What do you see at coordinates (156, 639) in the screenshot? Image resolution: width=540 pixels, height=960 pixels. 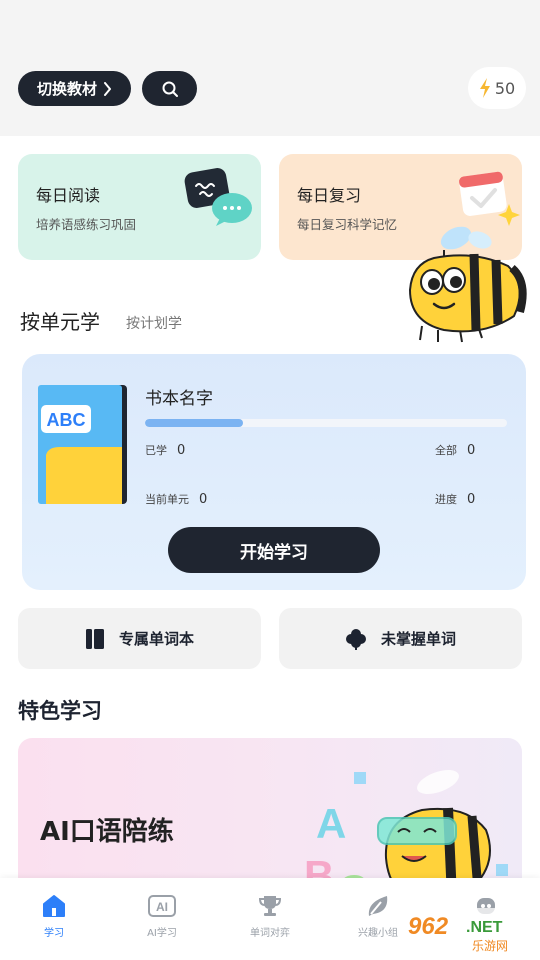 I see `my-vocabulary-book-label: 专属单词本` at bounding box center [156, 639].